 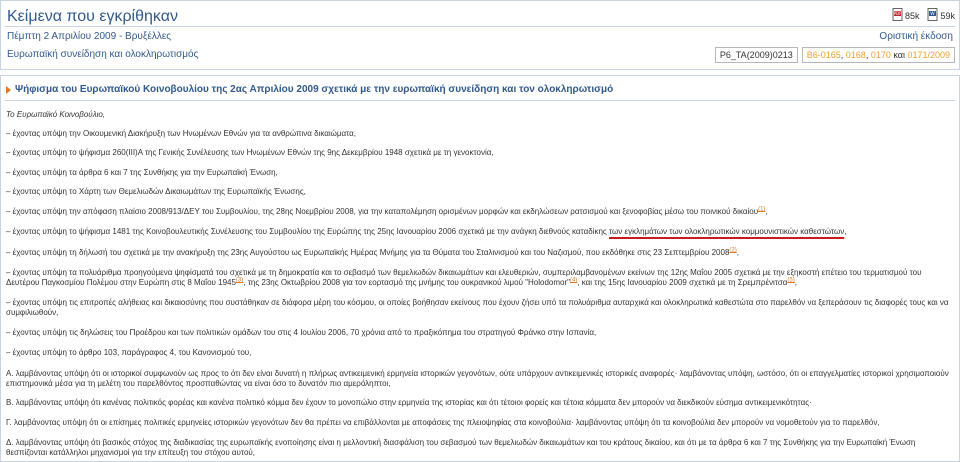 I want to click on related-docs: B6-0165, 0168, 0170 και 0171/2009, so click(x=878, y=55).